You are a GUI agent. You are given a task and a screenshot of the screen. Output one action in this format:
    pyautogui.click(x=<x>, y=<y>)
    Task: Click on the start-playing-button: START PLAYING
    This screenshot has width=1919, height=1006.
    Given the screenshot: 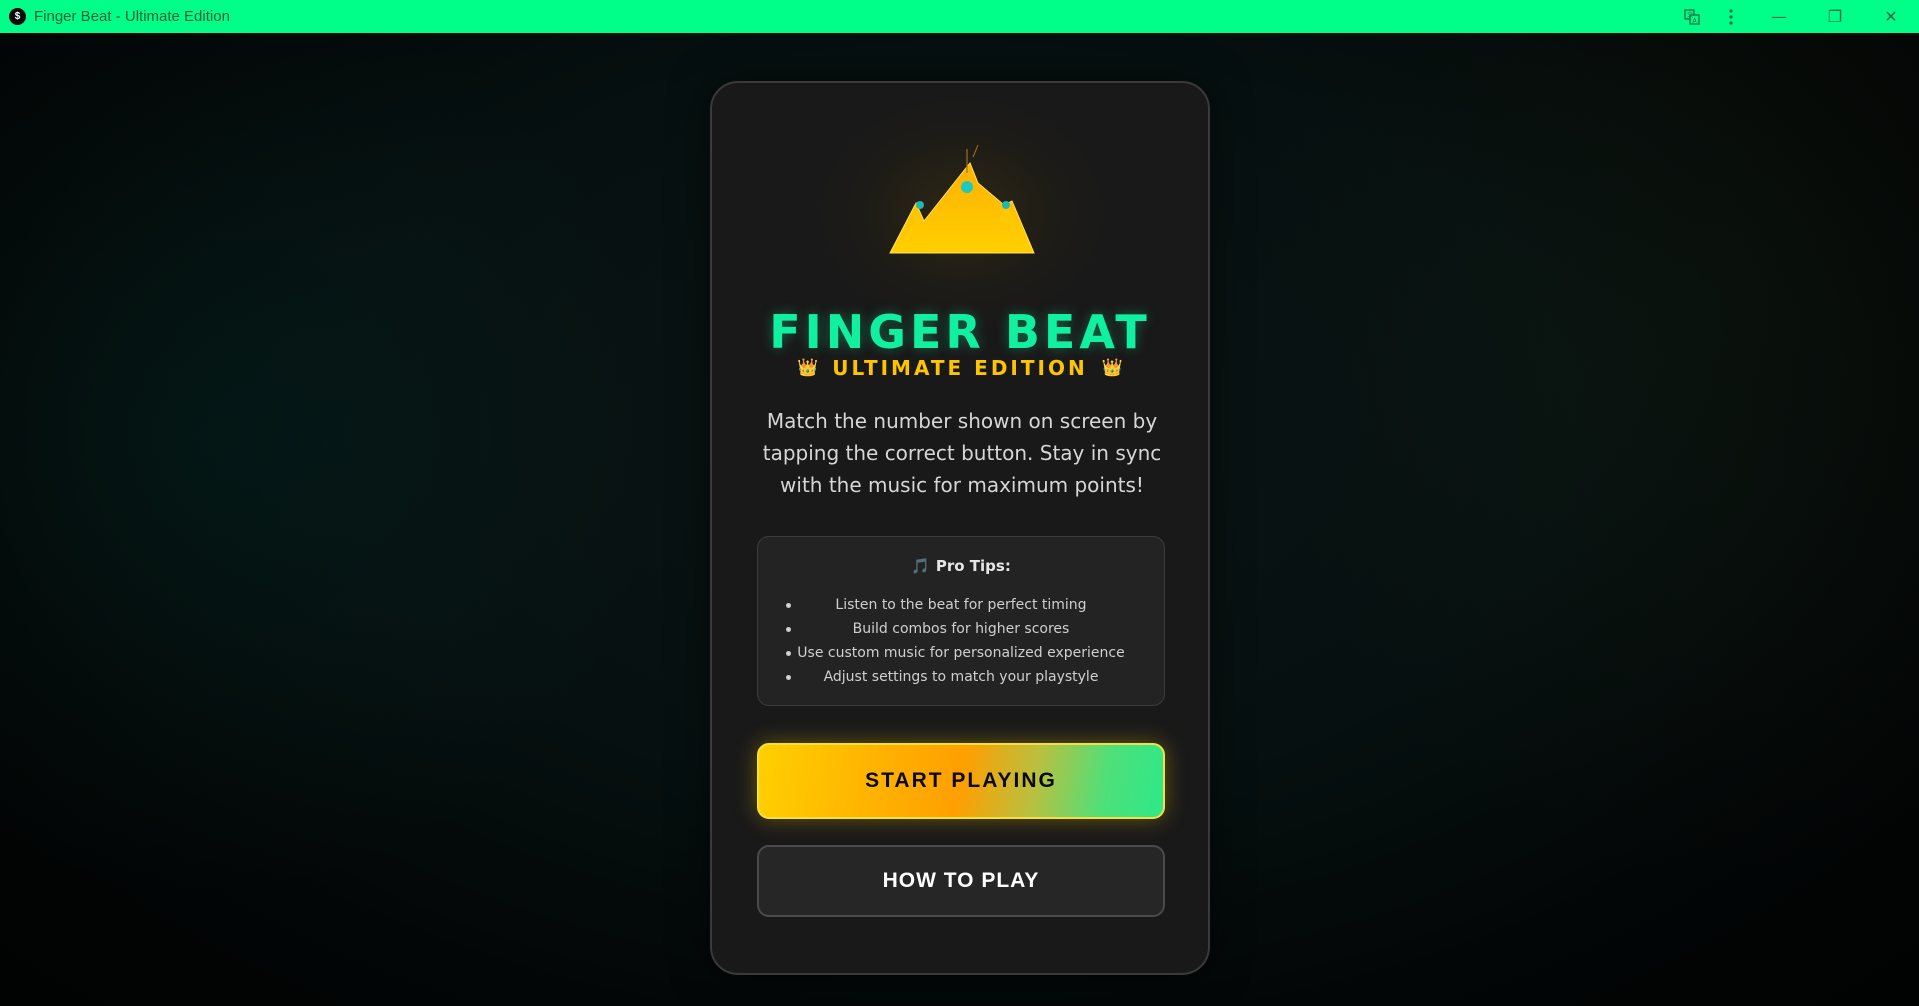 What is the action you would take?
    pyautogui.click(x=961, y=781)
    